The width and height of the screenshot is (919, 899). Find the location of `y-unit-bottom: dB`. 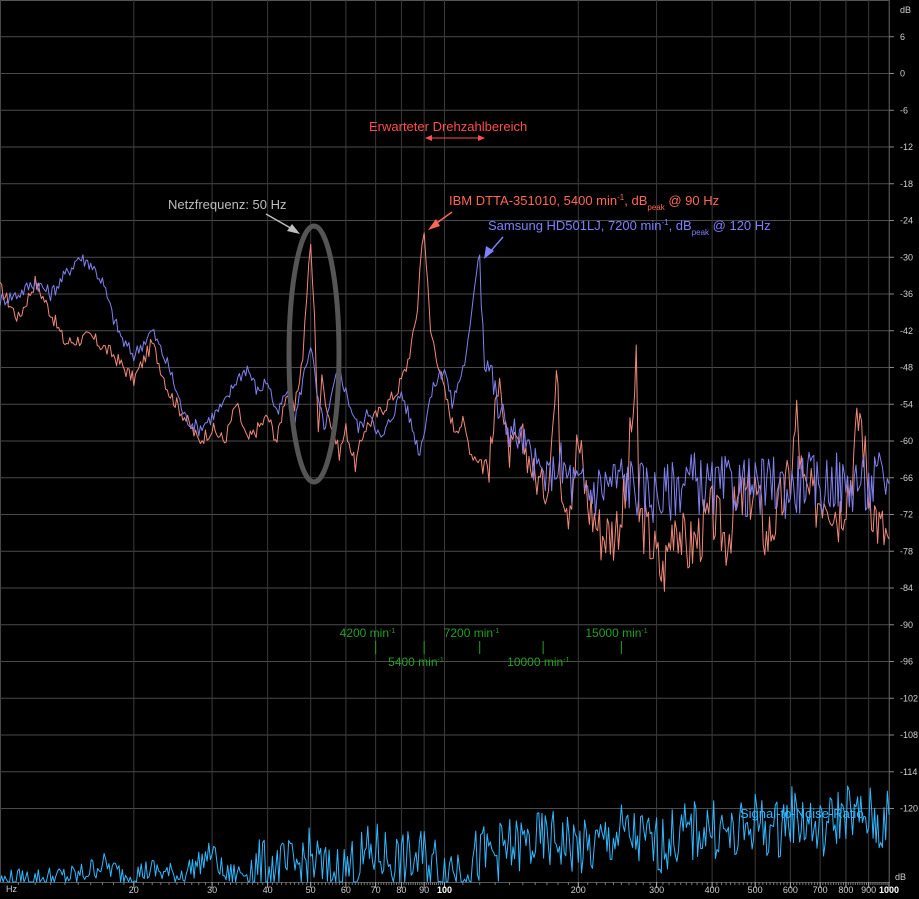

y-unit-bottom: dB is located at coordinates (900, 877).